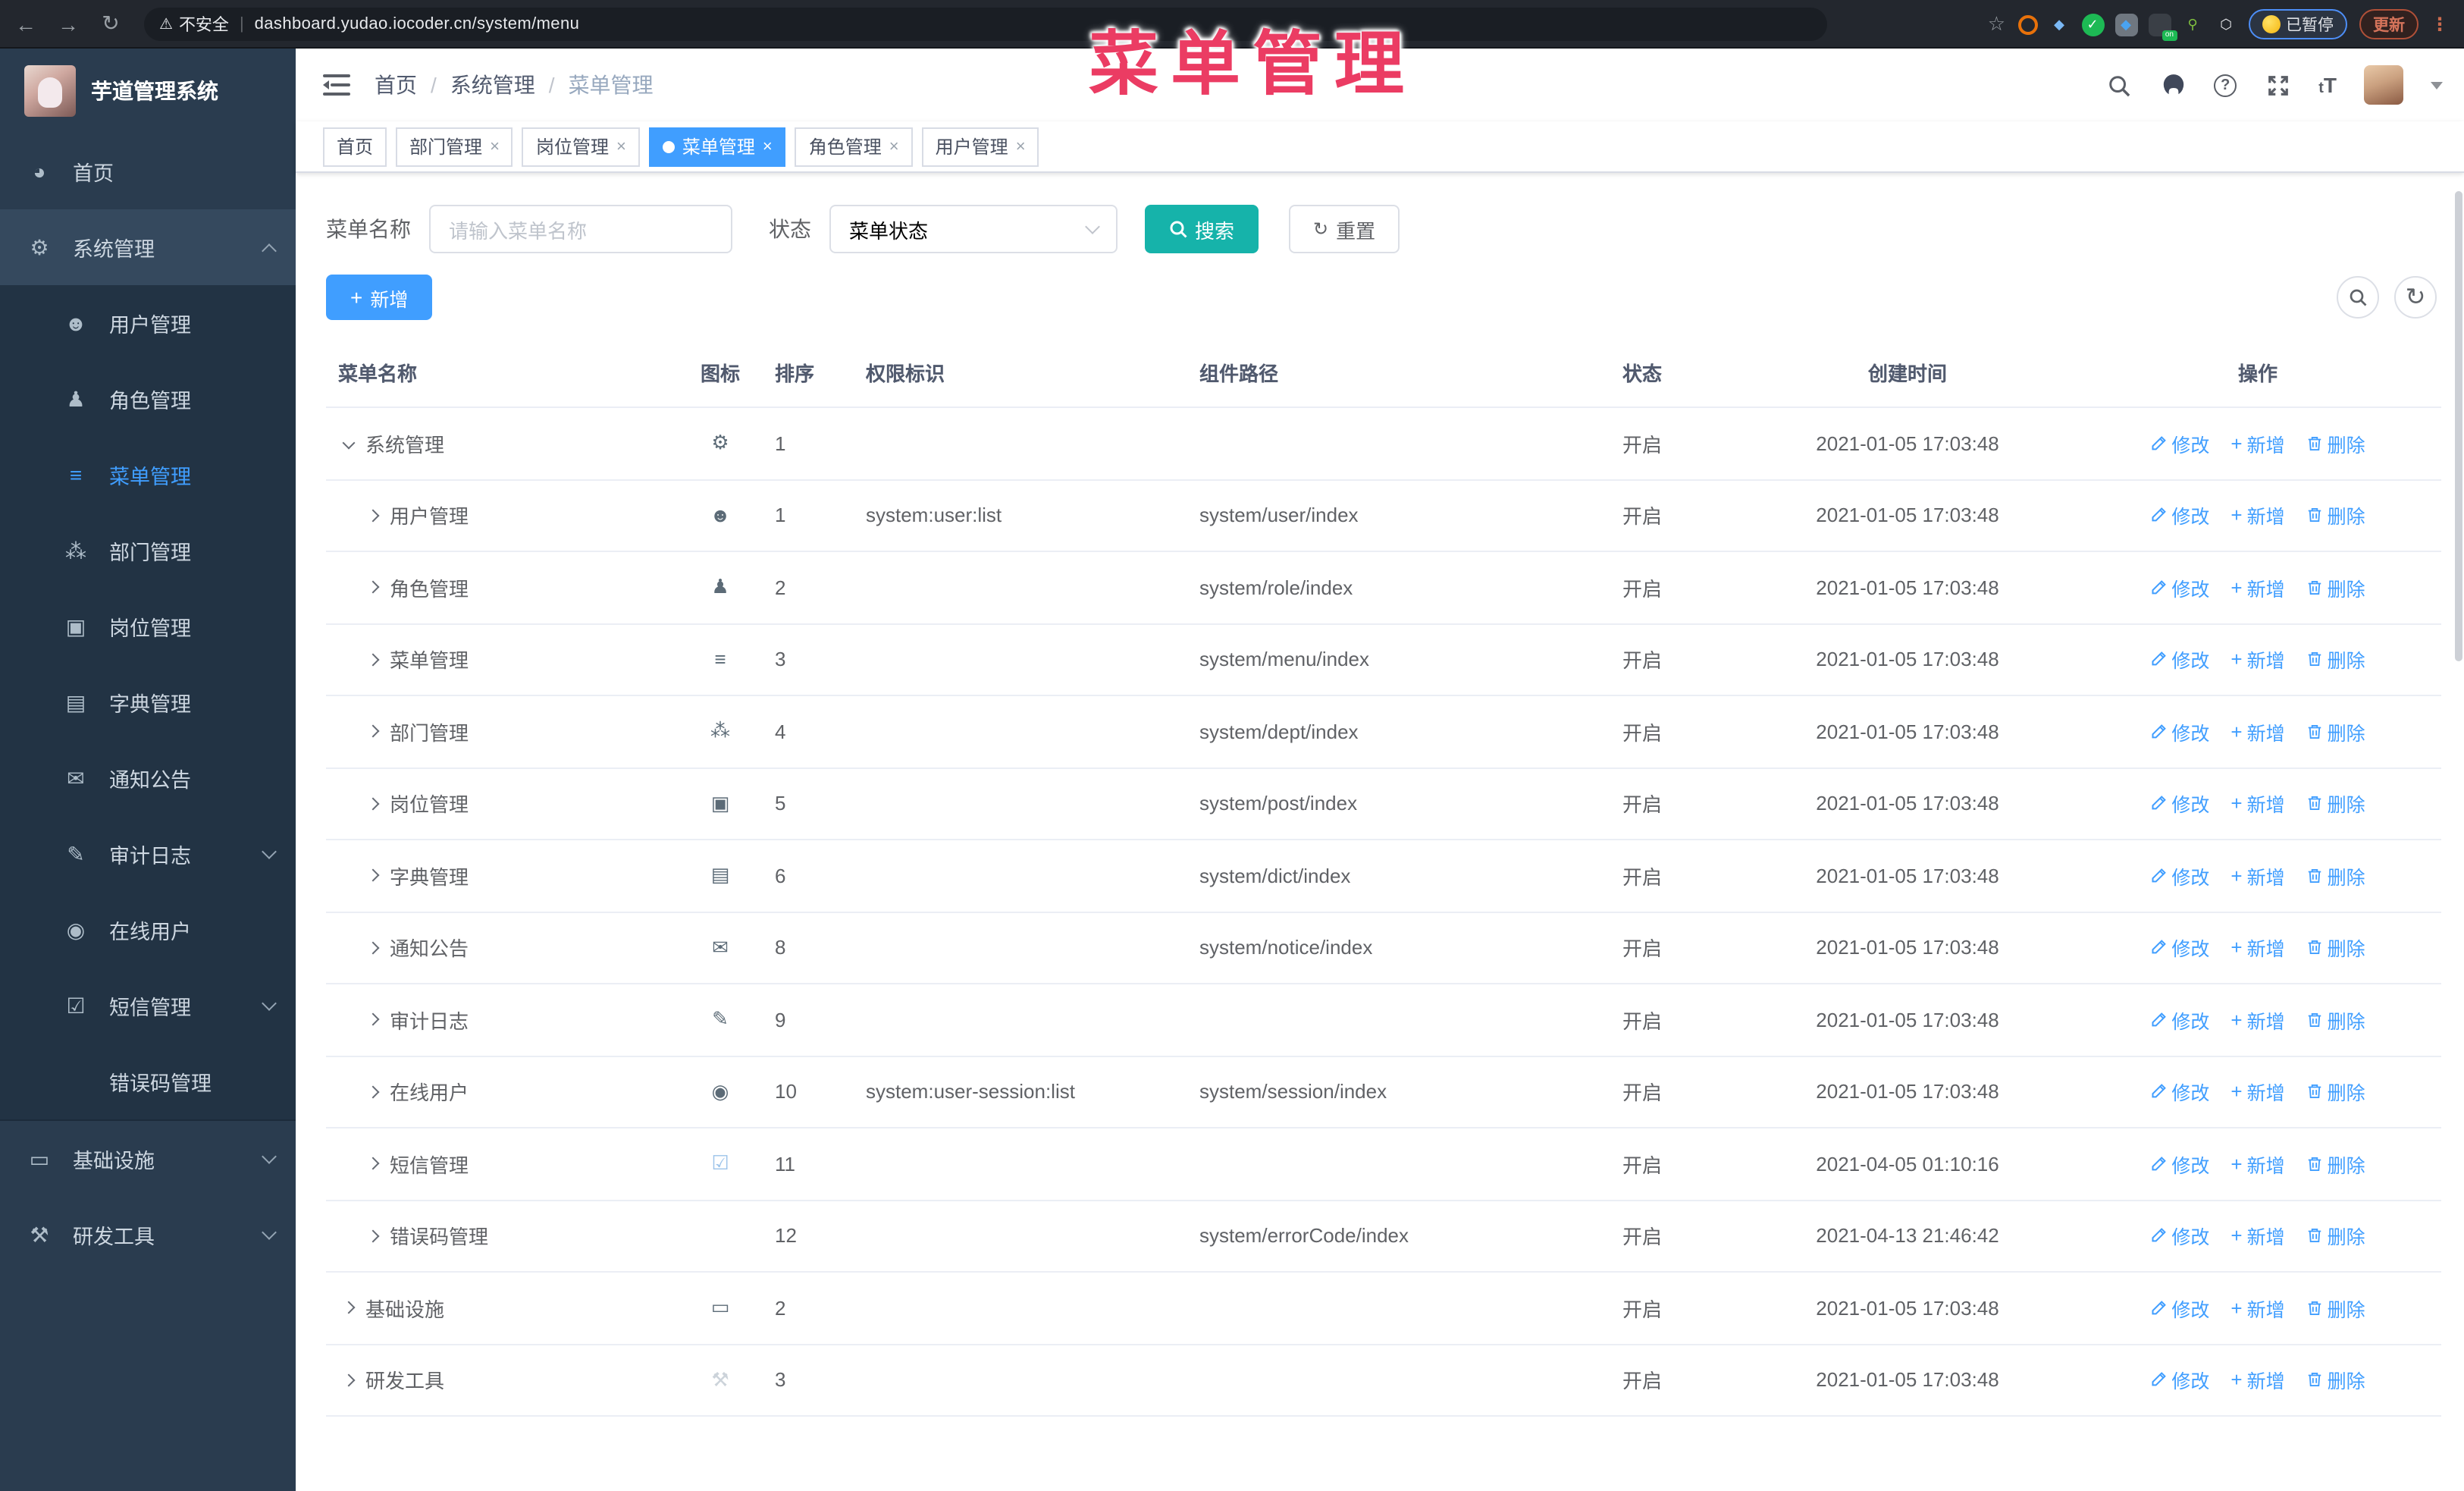  I want to click on user-avatar, so click(2384, 85).